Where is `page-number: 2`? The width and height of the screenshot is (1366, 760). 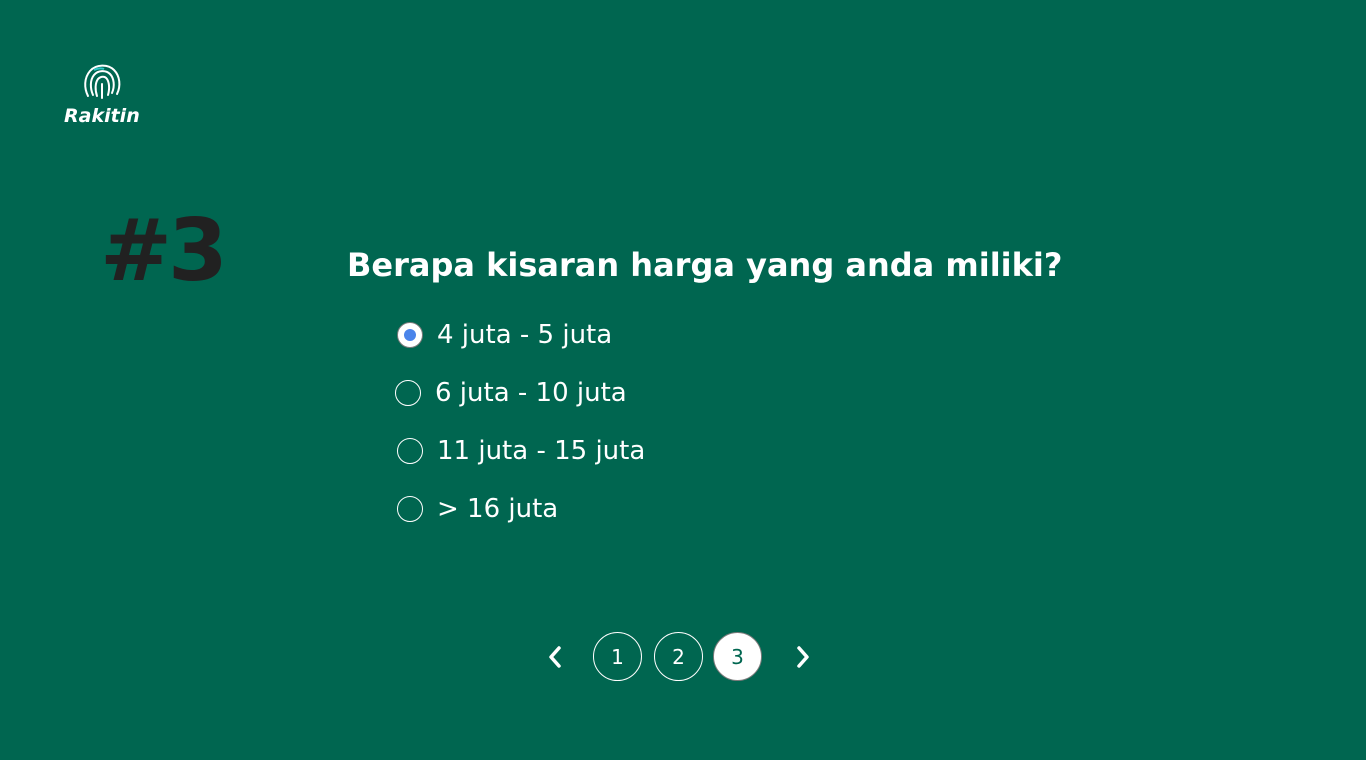 page-number: 2 is located at coordinates (678, 656).